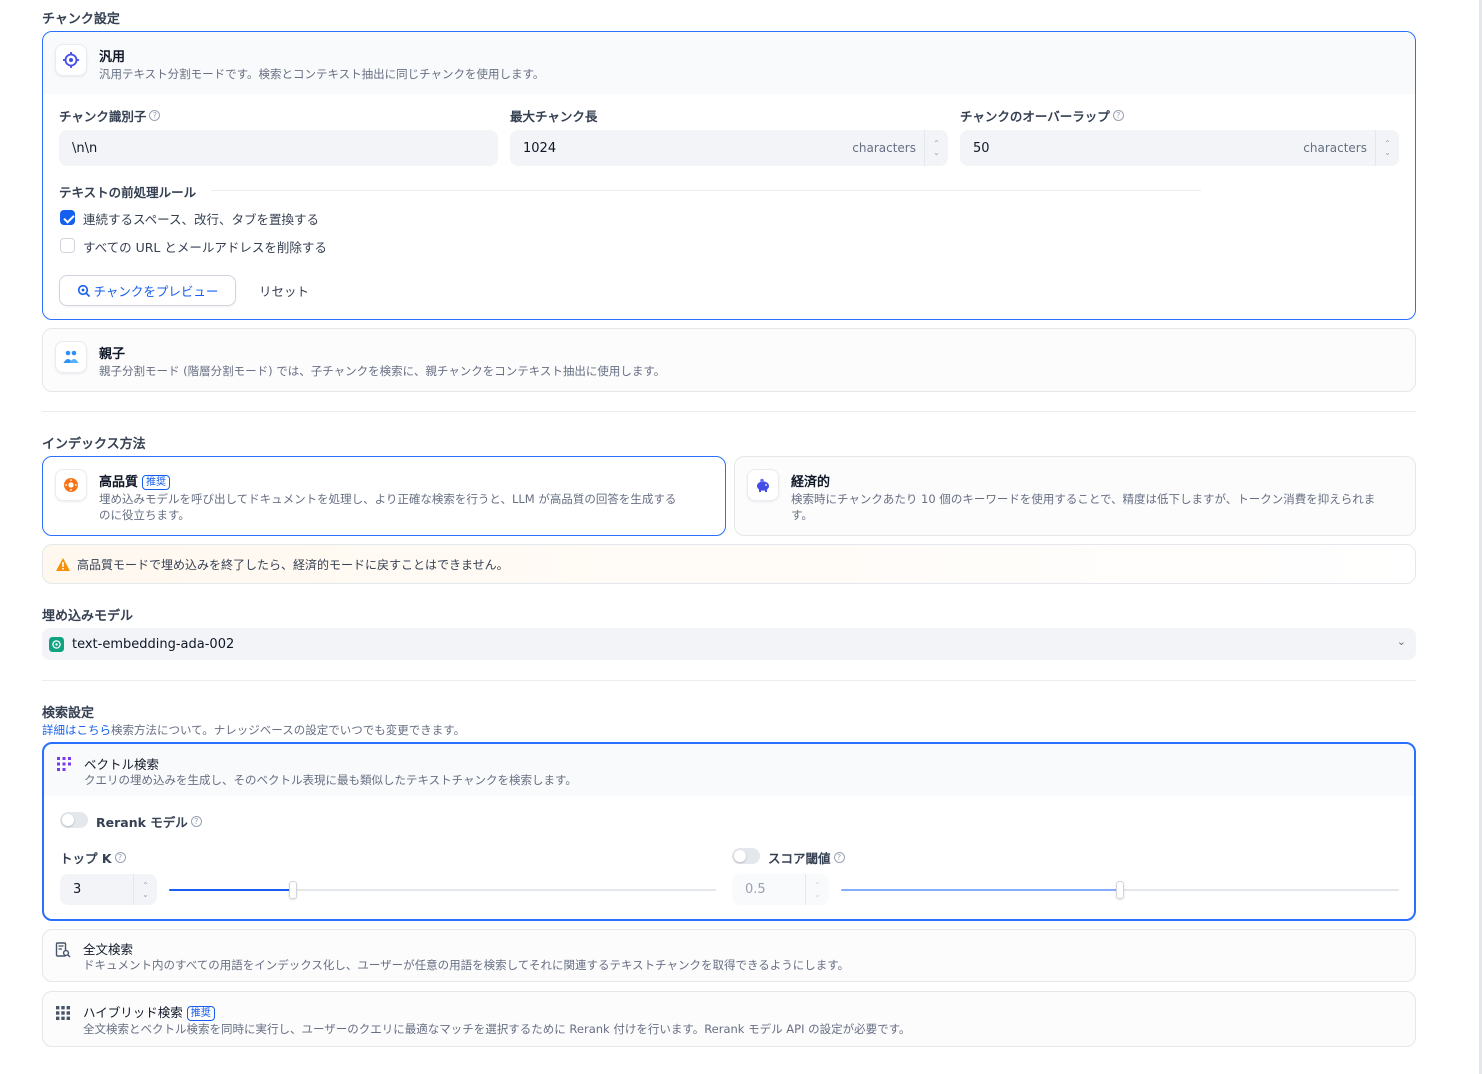  Describe the element at coordinates (108, 889) in the screenshot. I see `top-k-input: 3 ⌃ ⌄` at that location.